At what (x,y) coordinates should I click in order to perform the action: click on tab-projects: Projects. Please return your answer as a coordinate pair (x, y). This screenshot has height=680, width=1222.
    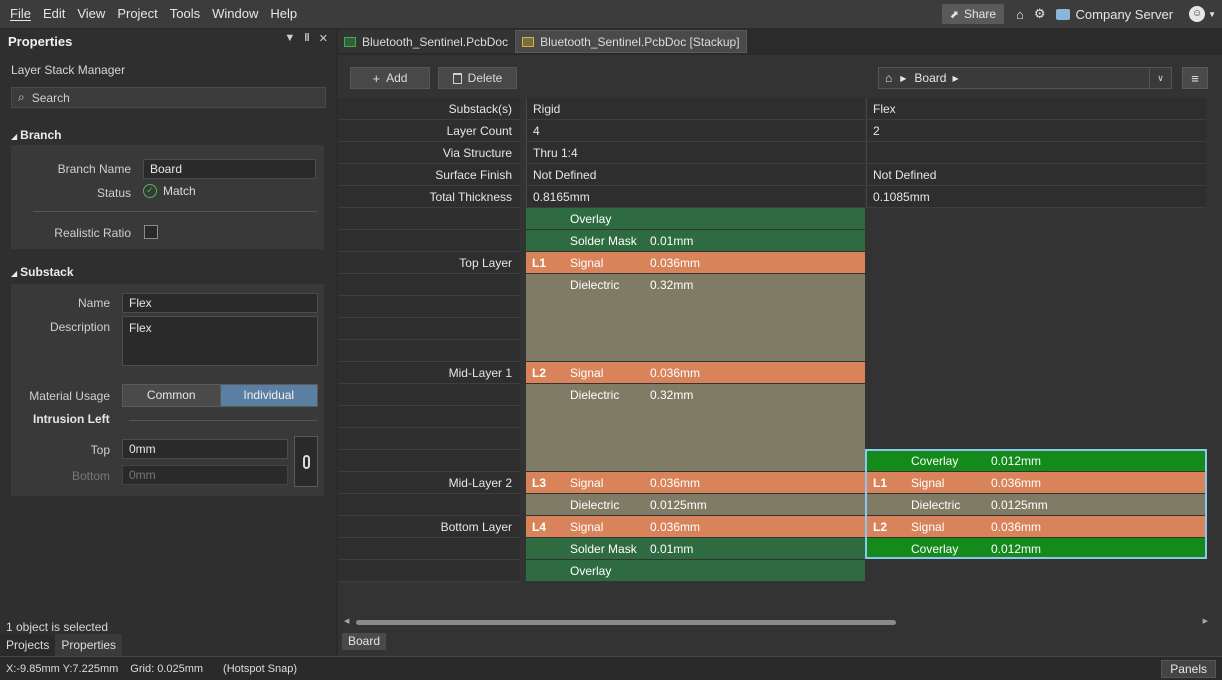
    Looking at the image, I should click on (28, 645).